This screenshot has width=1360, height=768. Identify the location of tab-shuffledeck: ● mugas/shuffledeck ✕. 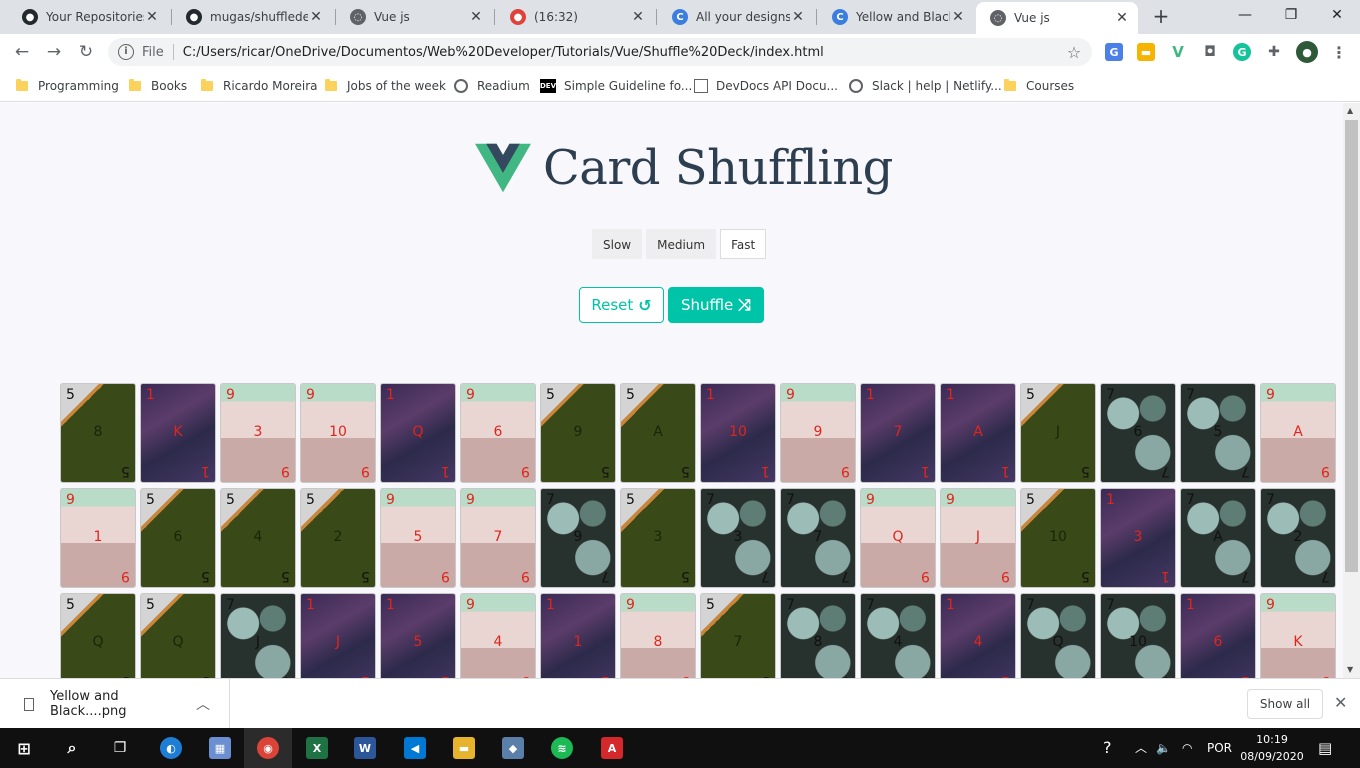
(252, 17).